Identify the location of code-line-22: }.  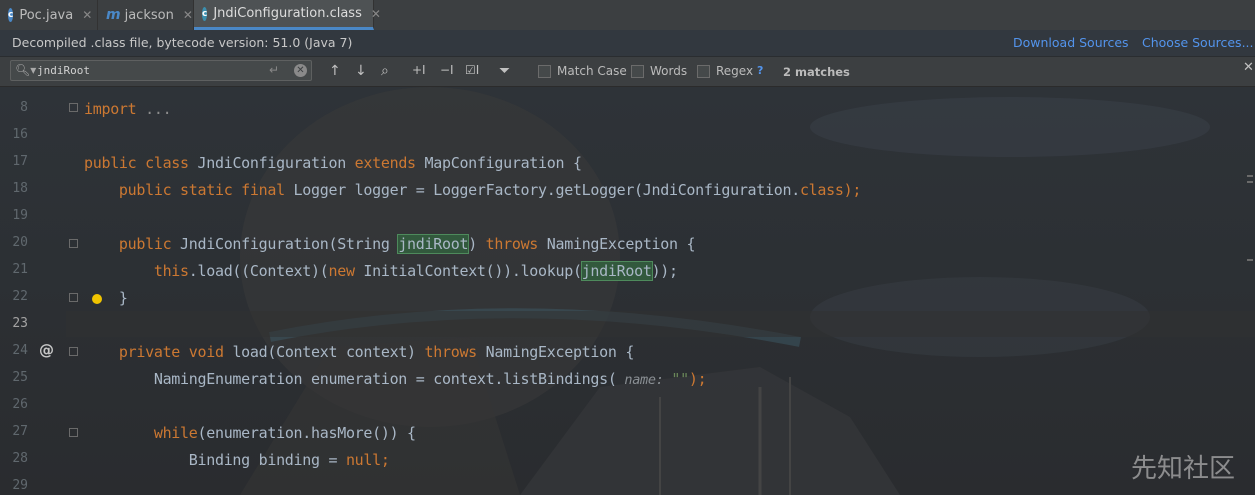
(106, 298).